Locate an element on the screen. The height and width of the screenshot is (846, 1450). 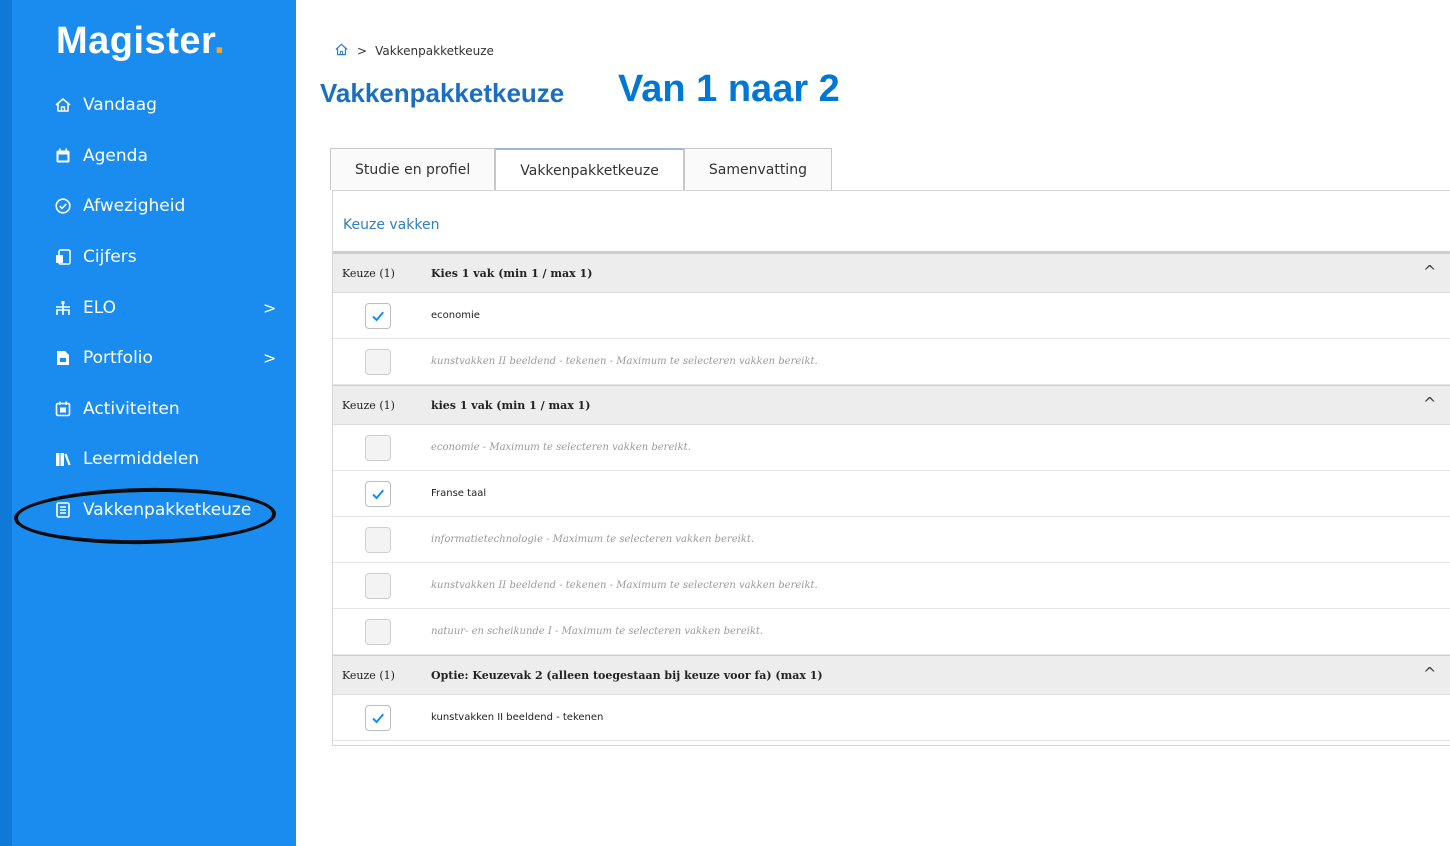
sidebar-item-label: Afwezigheid is located at coordinates (134, 206).